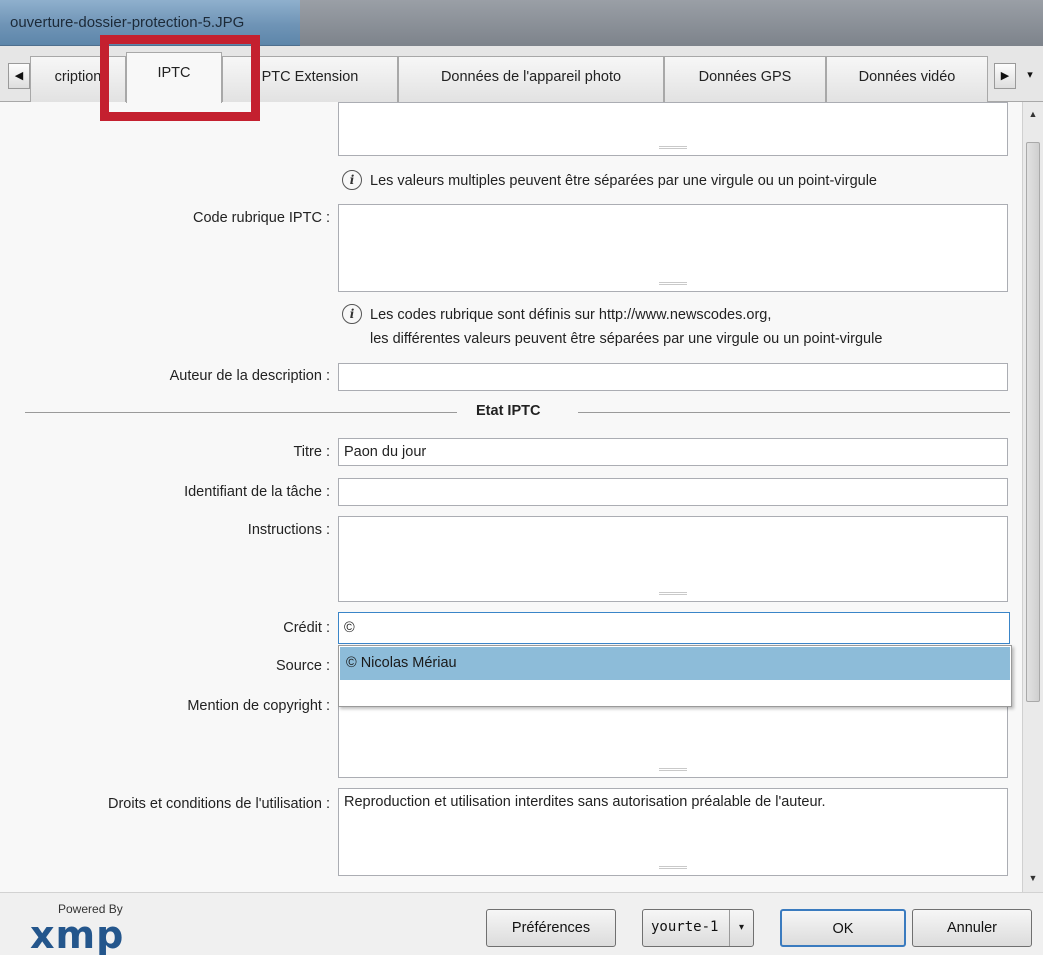 The image size is (1043, 955). Describe the element at coordinates (127, 22) in the screenshot. I see `window-title: ouverture-dossier-protection-5.JPG` at that location.